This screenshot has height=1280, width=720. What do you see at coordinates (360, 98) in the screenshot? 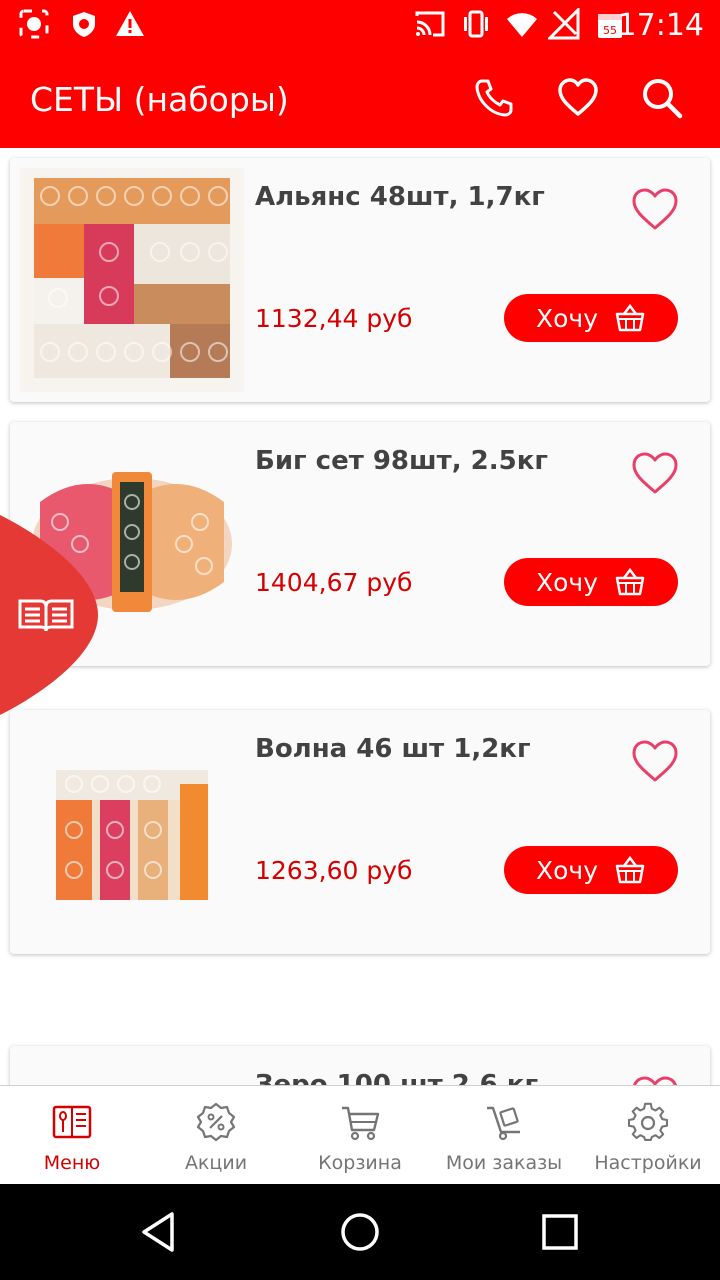
I see `app-bar: СЕТЫ (наборы)` at bounding box center [360, 98].